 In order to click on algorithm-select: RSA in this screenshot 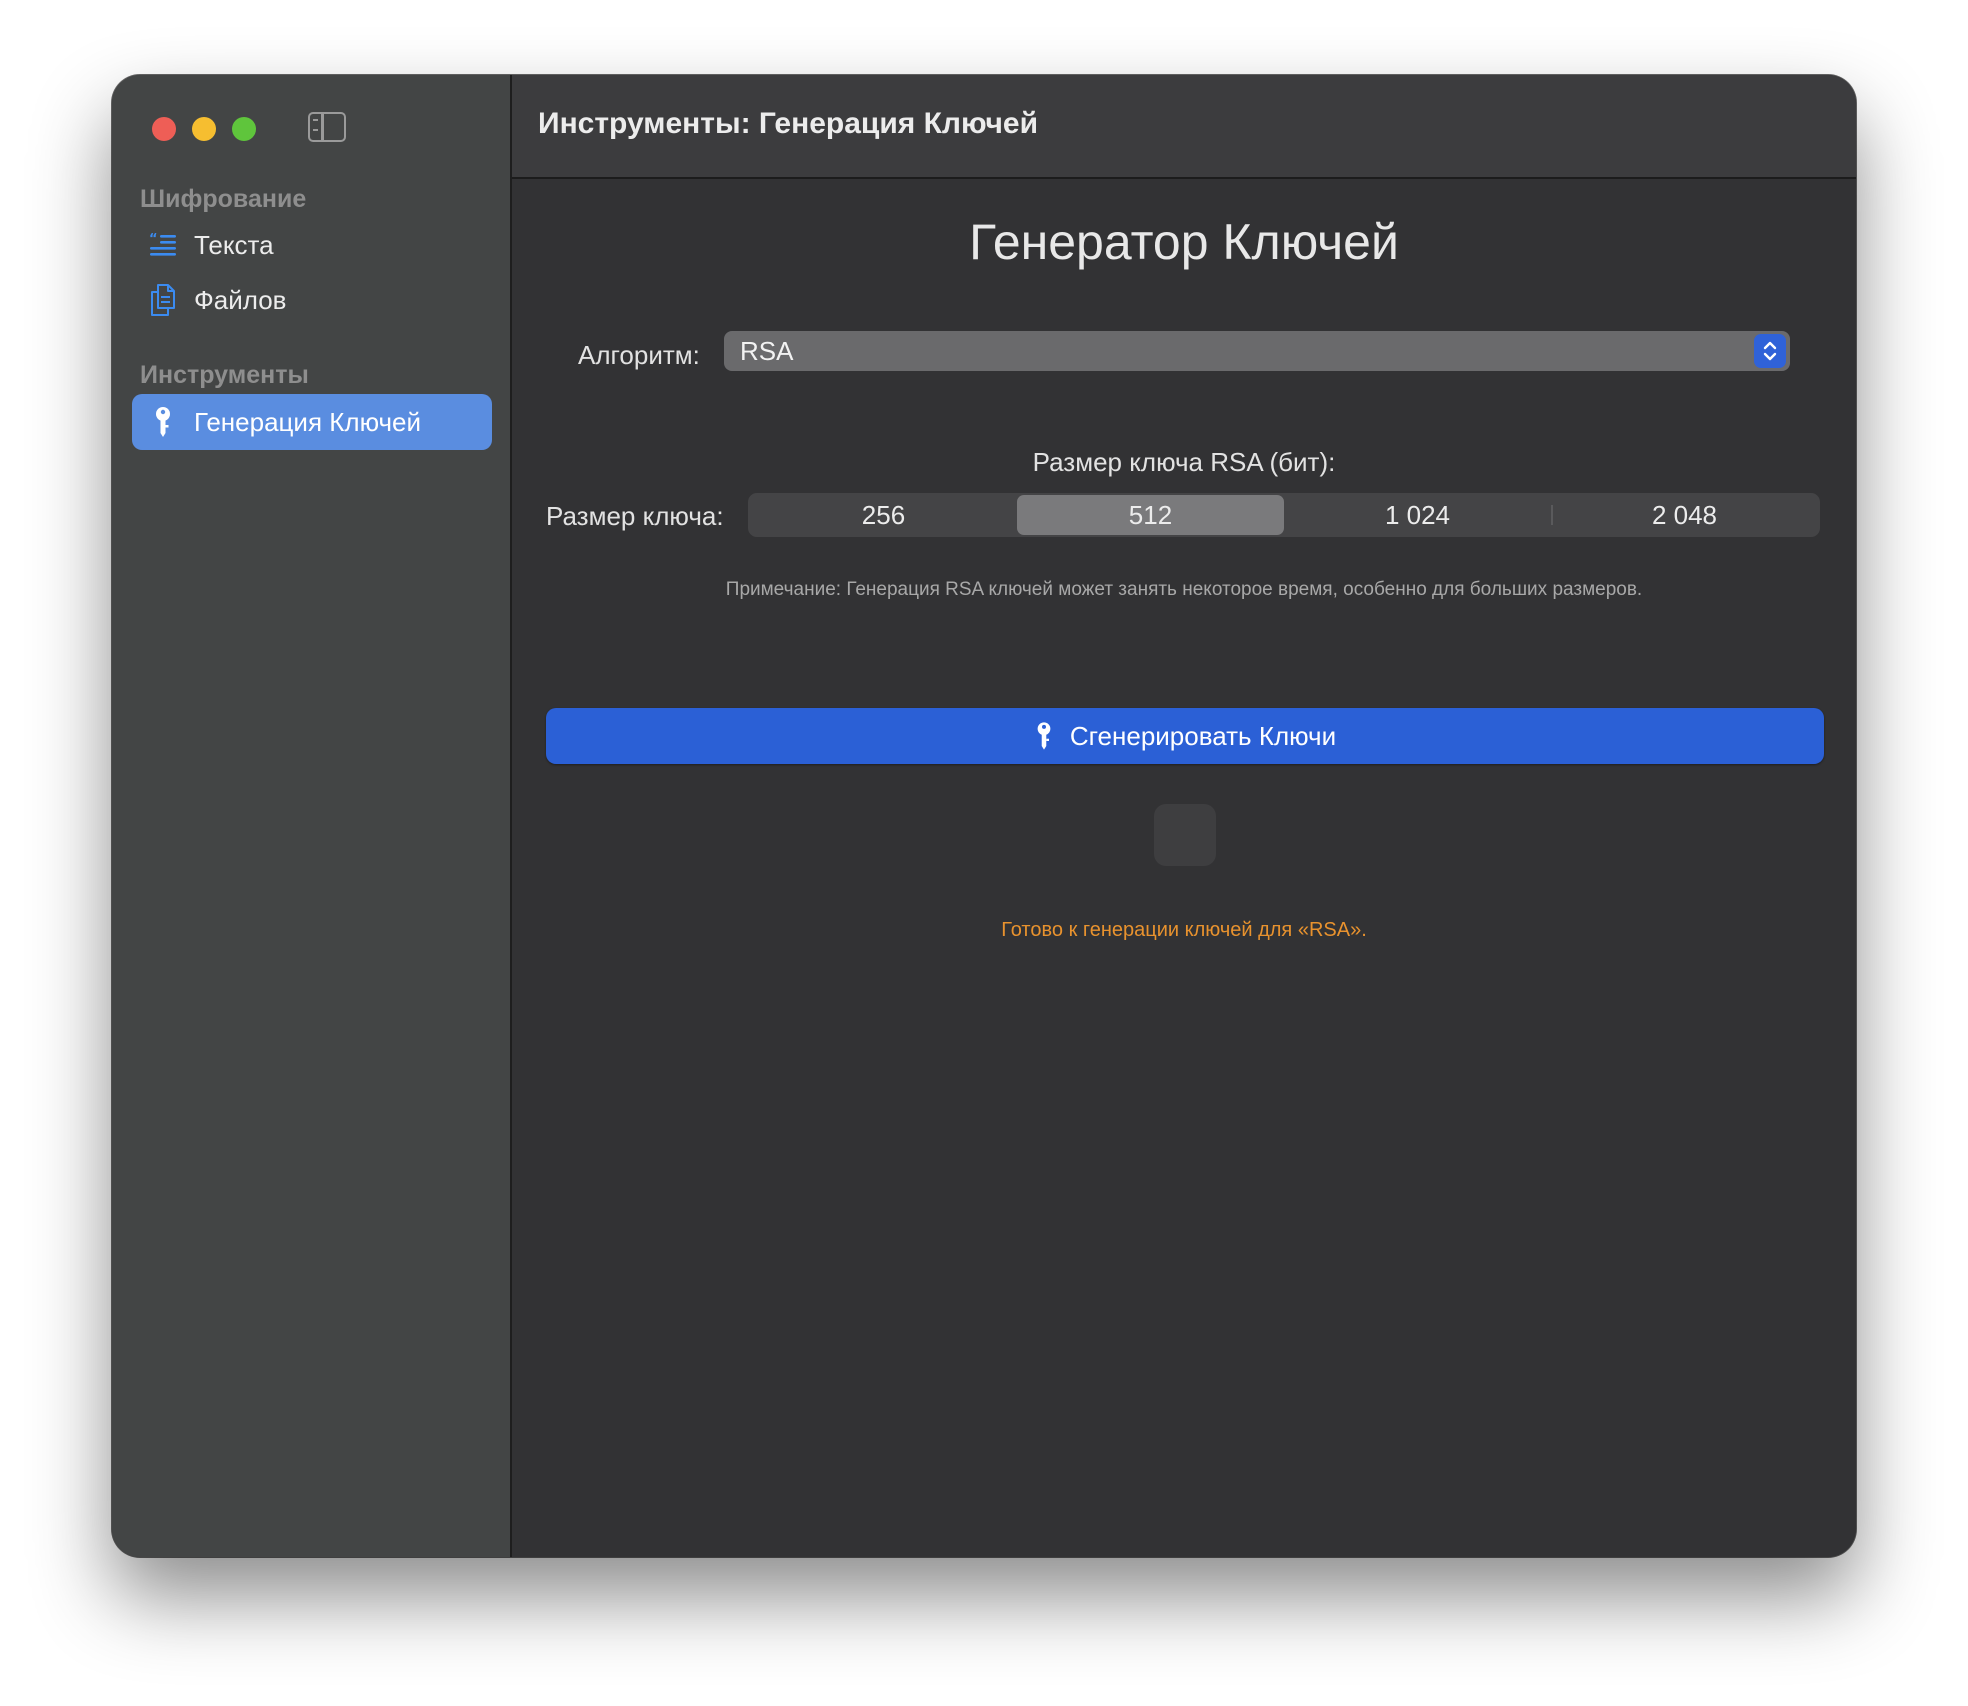, I will do `click(1257, 351)`.